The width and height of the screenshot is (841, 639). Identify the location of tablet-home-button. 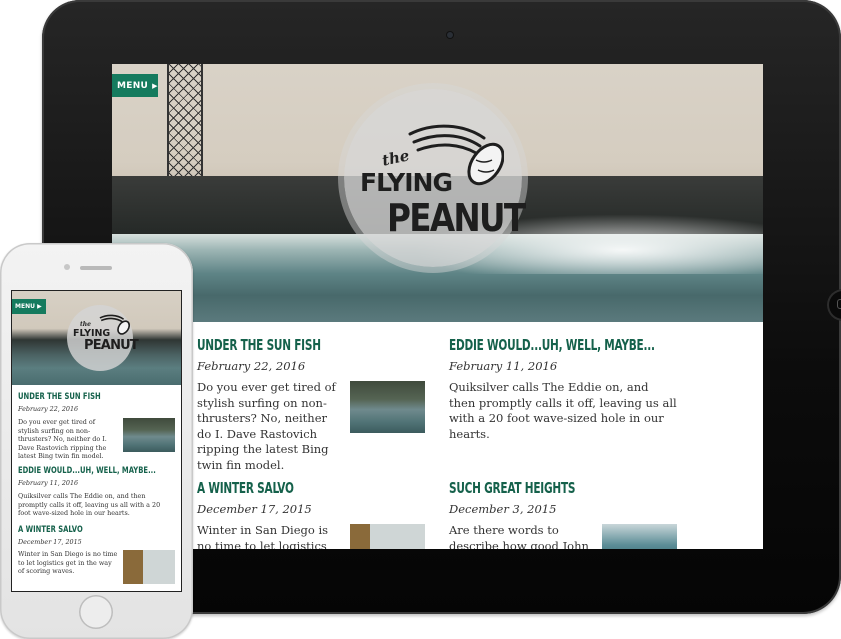
(834, 305).